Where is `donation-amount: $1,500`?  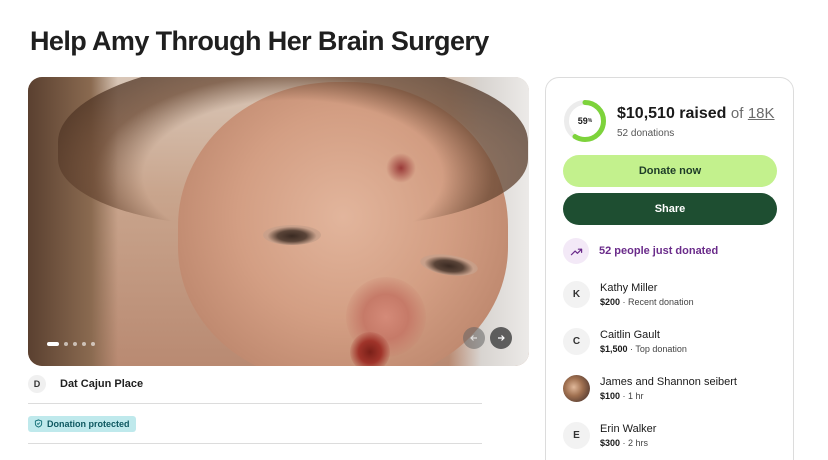 donation-amount: $1,500 is located at coordinates (614, 349).